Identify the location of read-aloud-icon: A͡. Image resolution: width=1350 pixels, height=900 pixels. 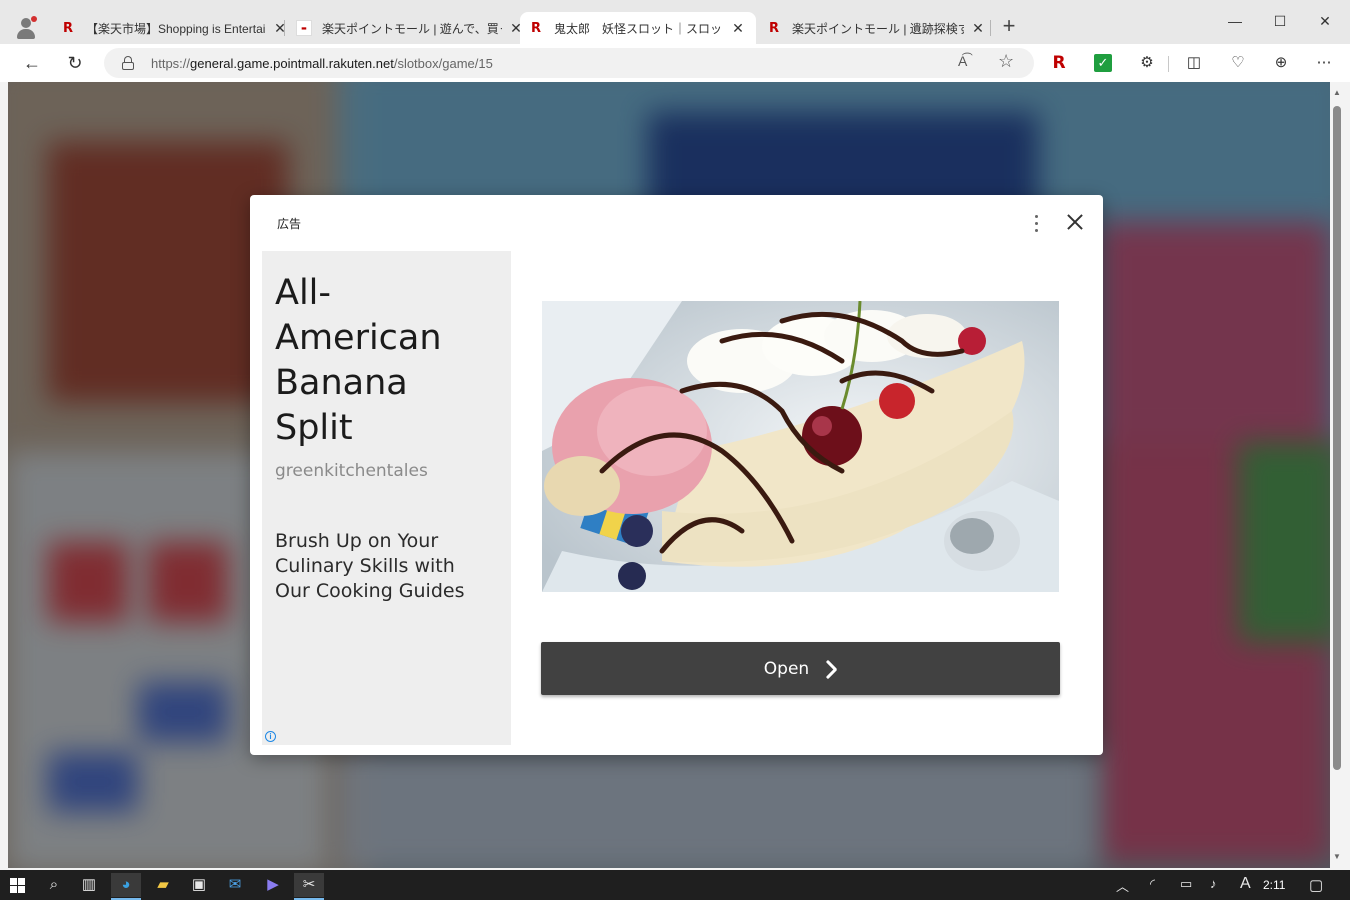
(962, 61).